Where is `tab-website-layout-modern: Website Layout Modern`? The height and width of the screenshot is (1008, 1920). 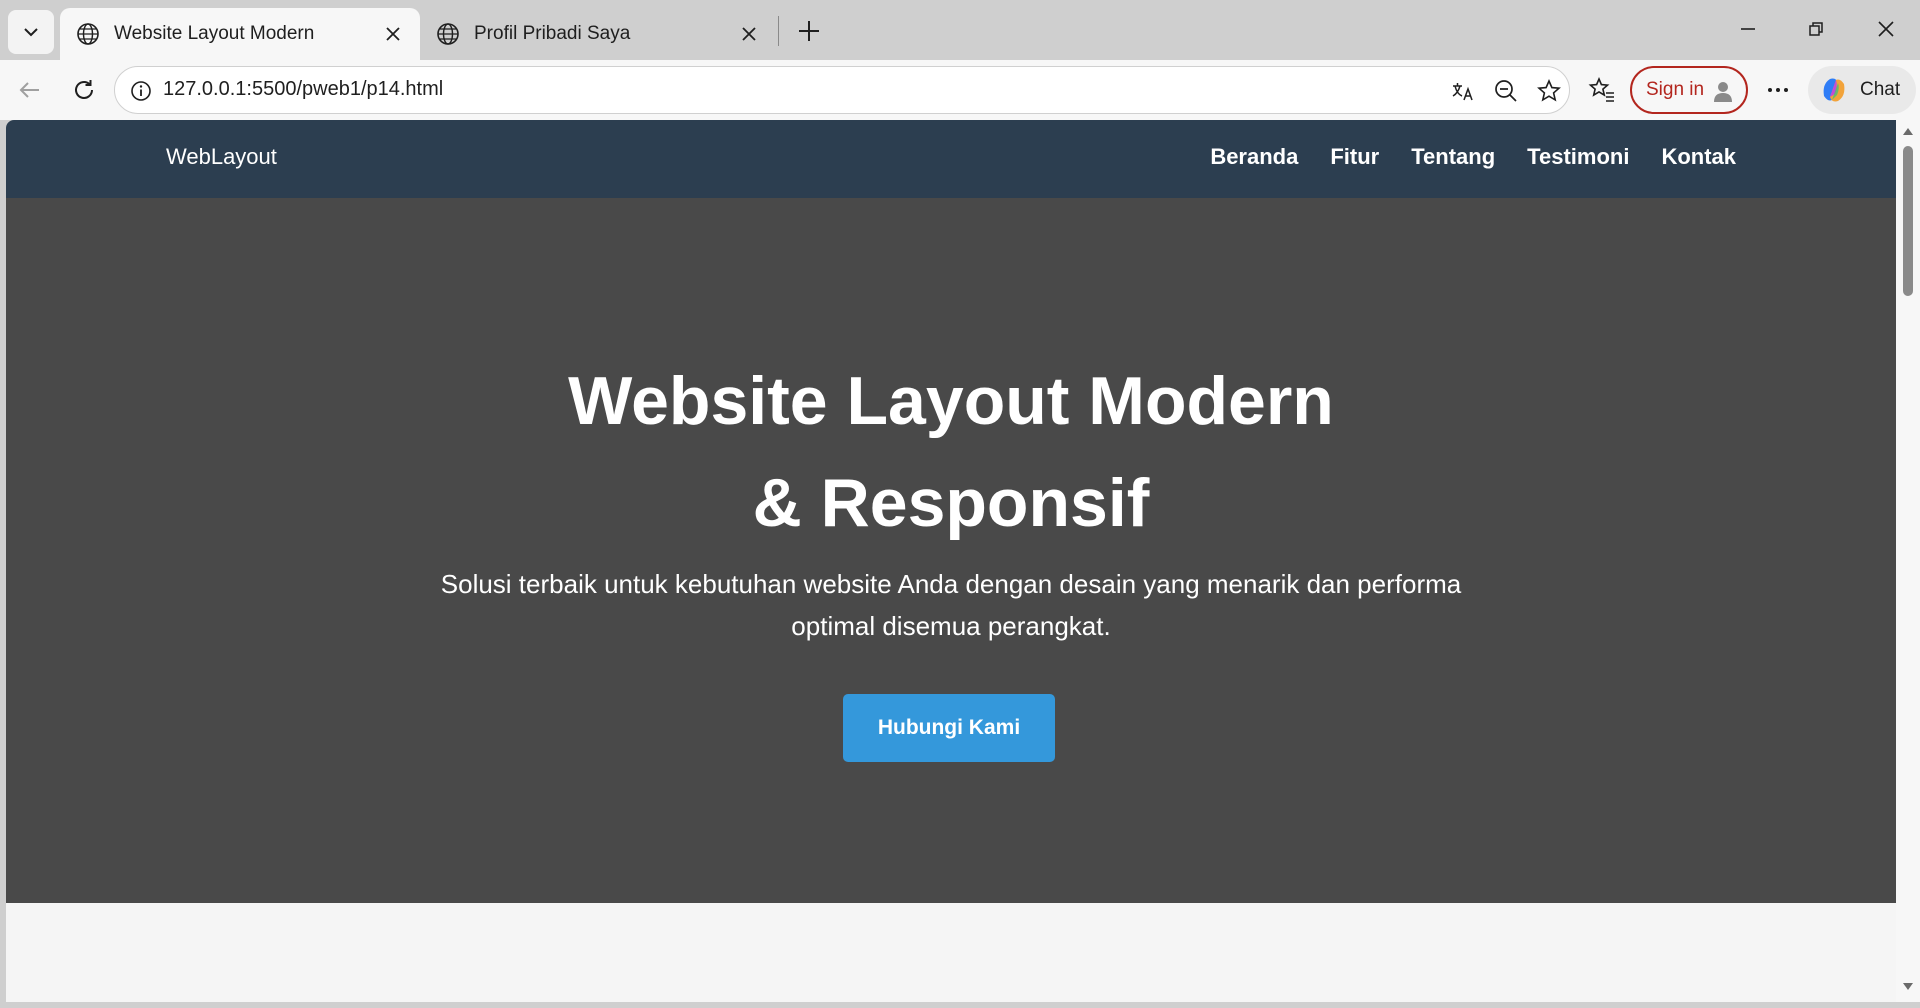 tab-website-layout-modern: Website Layout Modern is located at coordinates (240, 34).